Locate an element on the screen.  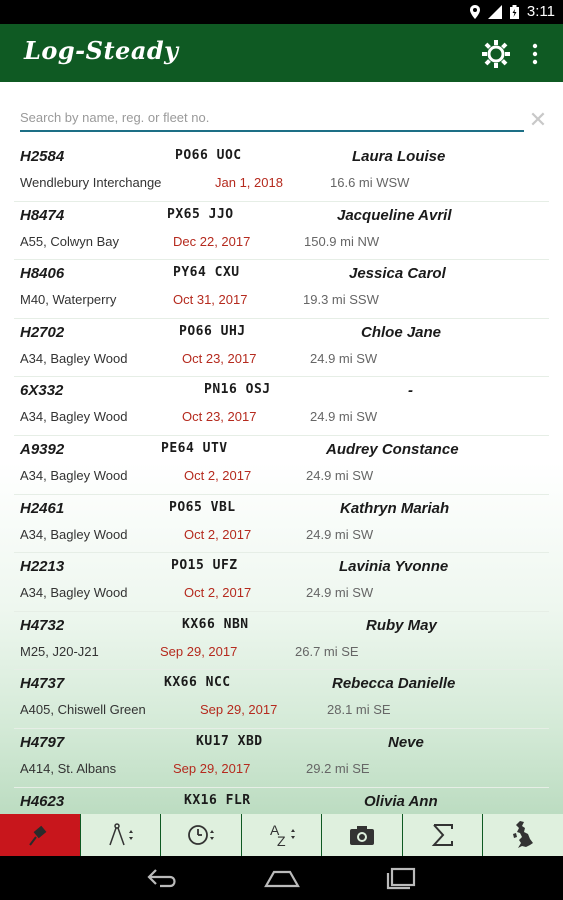
clock-sort-icon is located at coordinates (201, 835).